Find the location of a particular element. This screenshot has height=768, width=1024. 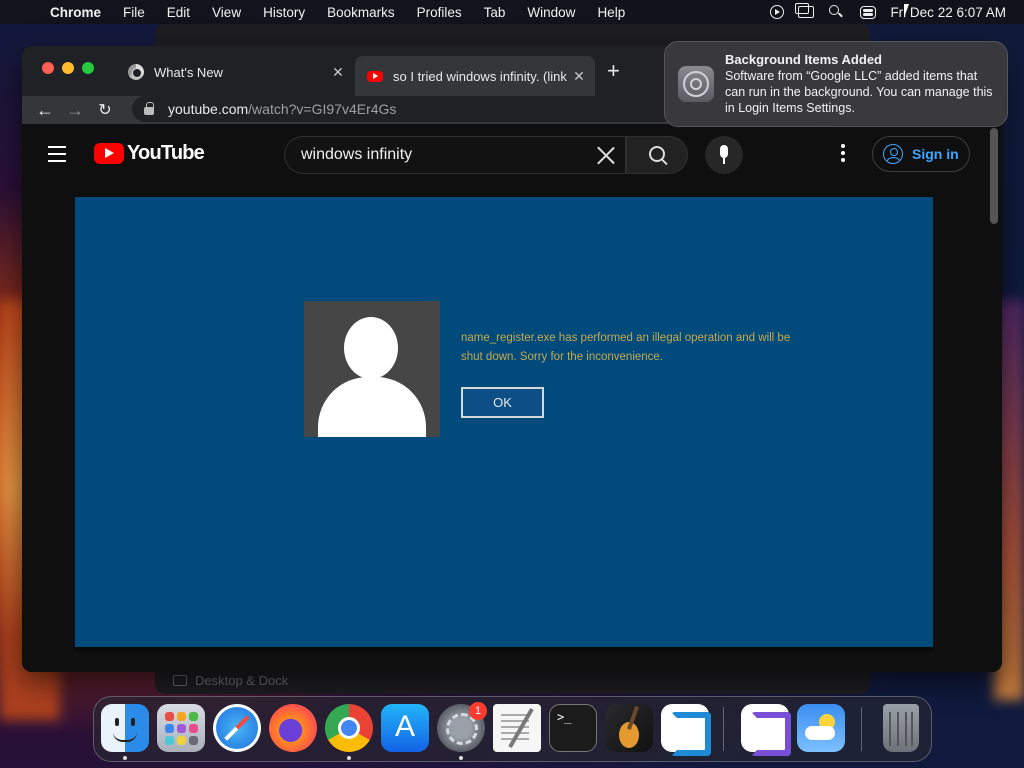

textedit-icon is located at coordinates (517, 728).